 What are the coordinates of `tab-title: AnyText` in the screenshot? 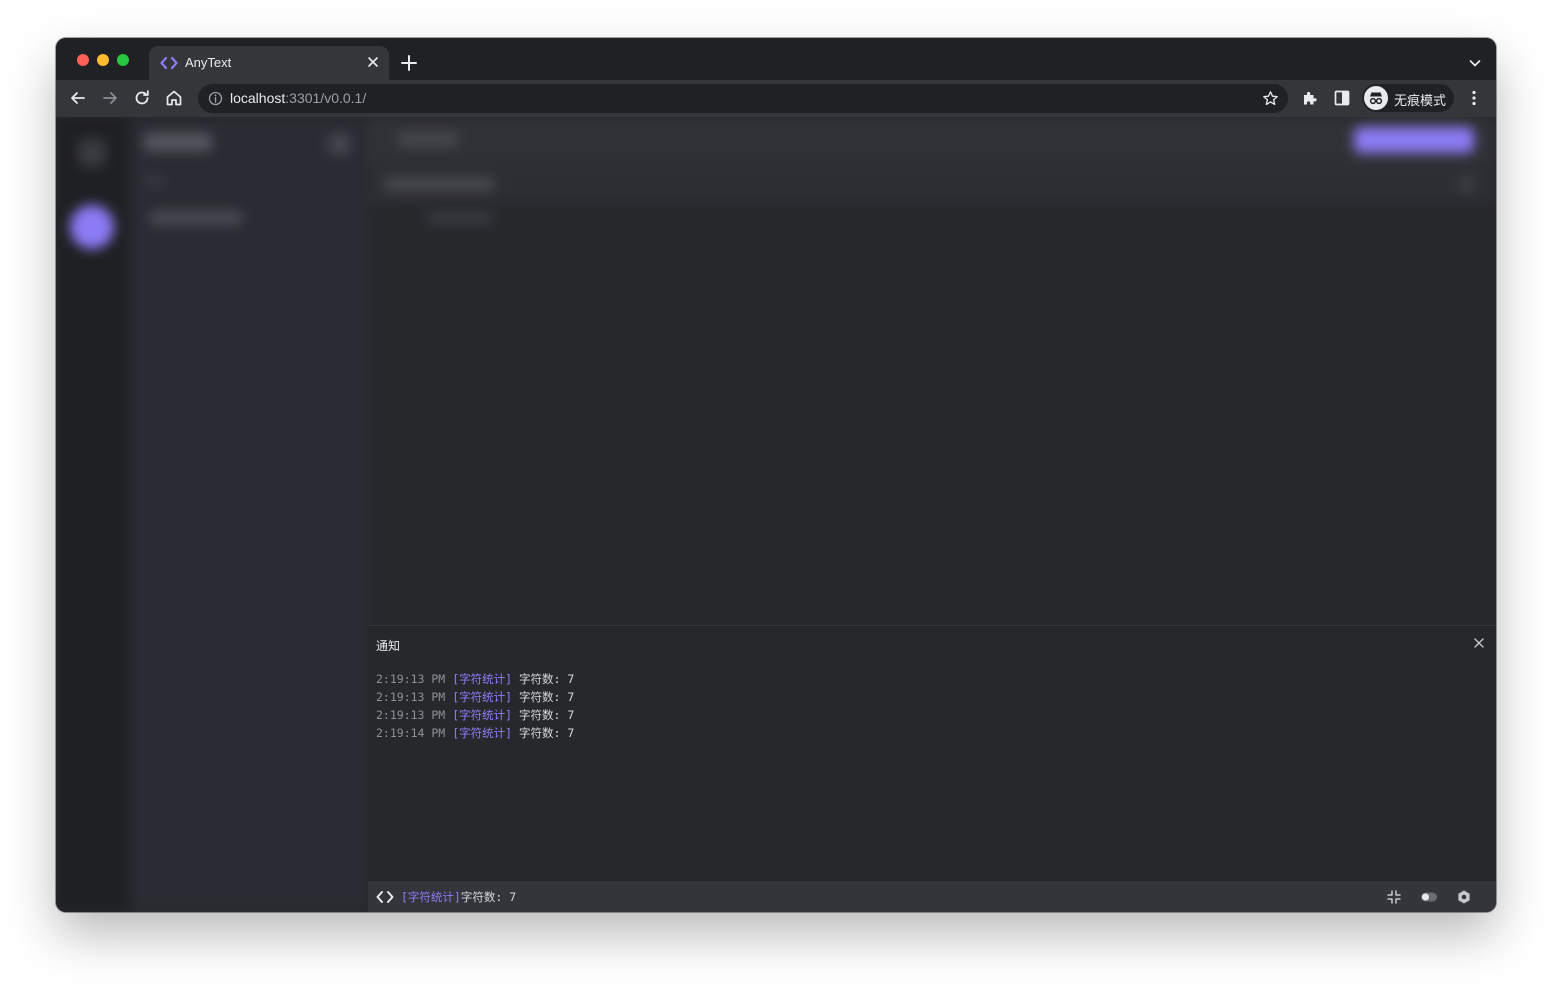 It's located at (208, 62).